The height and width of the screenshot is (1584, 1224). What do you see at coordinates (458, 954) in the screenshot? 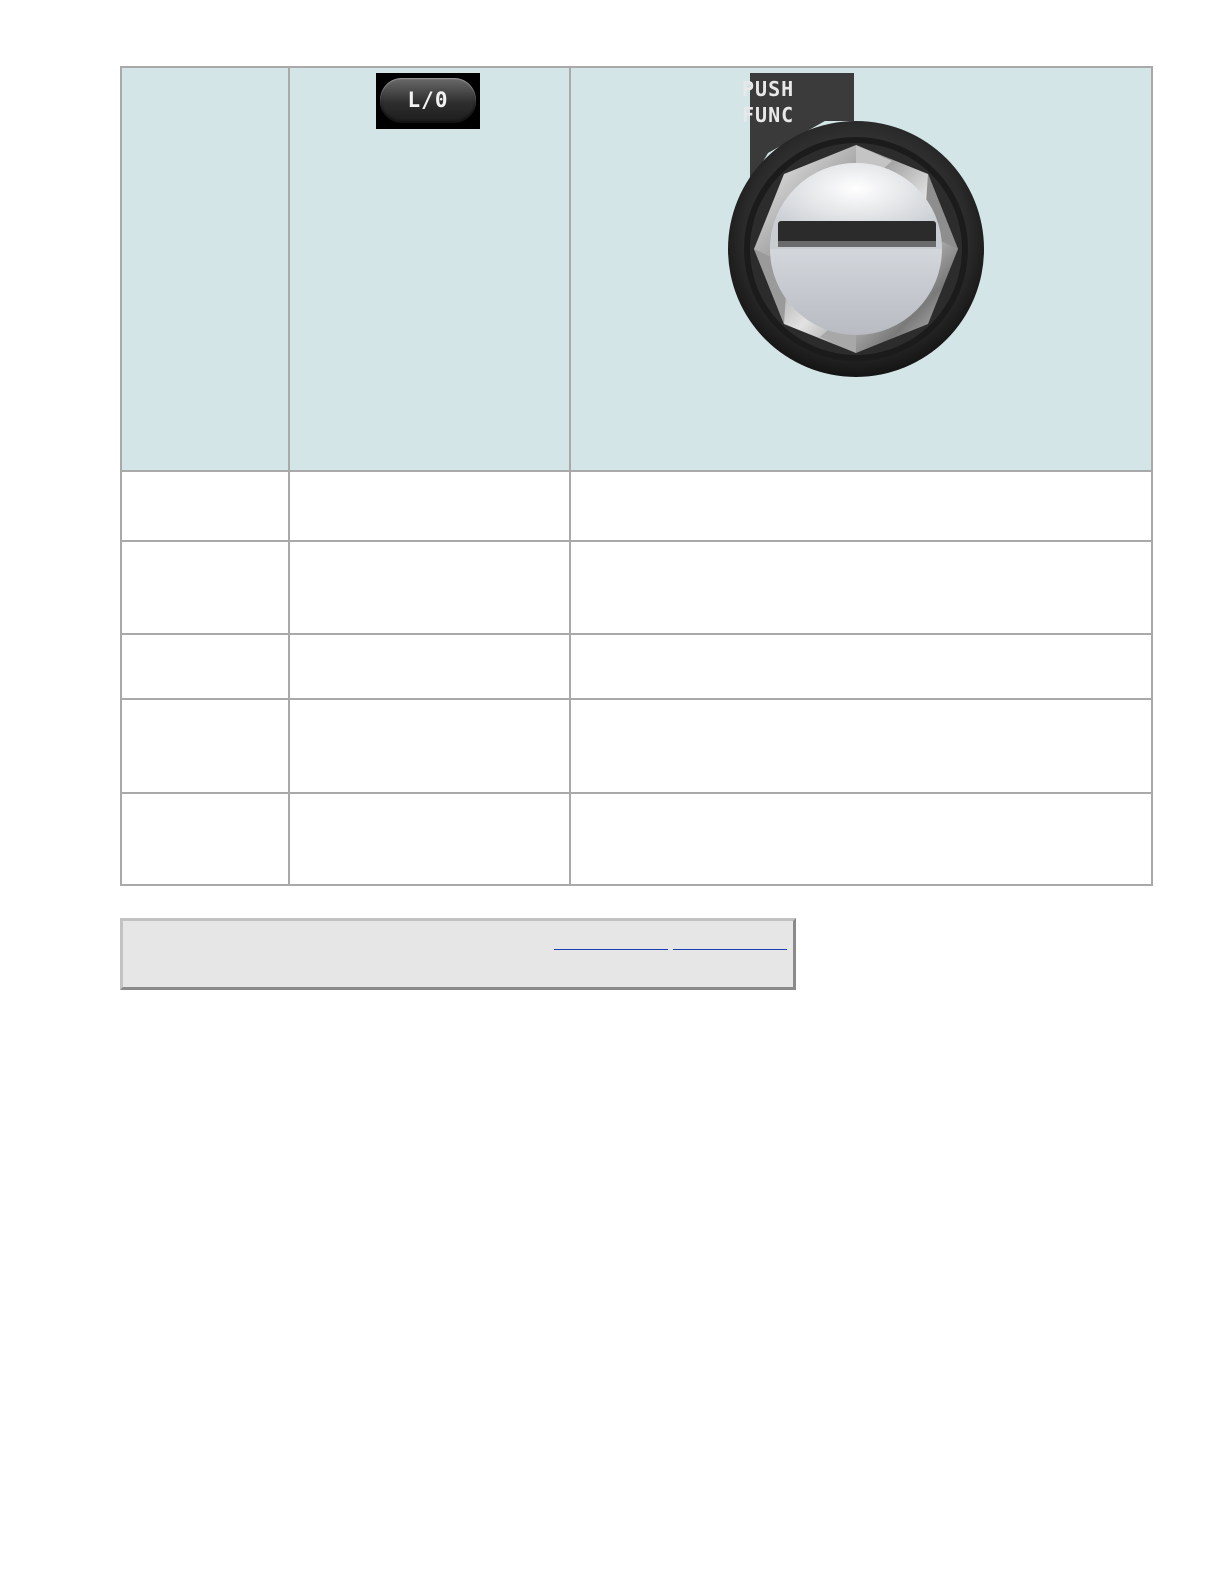
I see `note-box` at bounding box center [458, 954].